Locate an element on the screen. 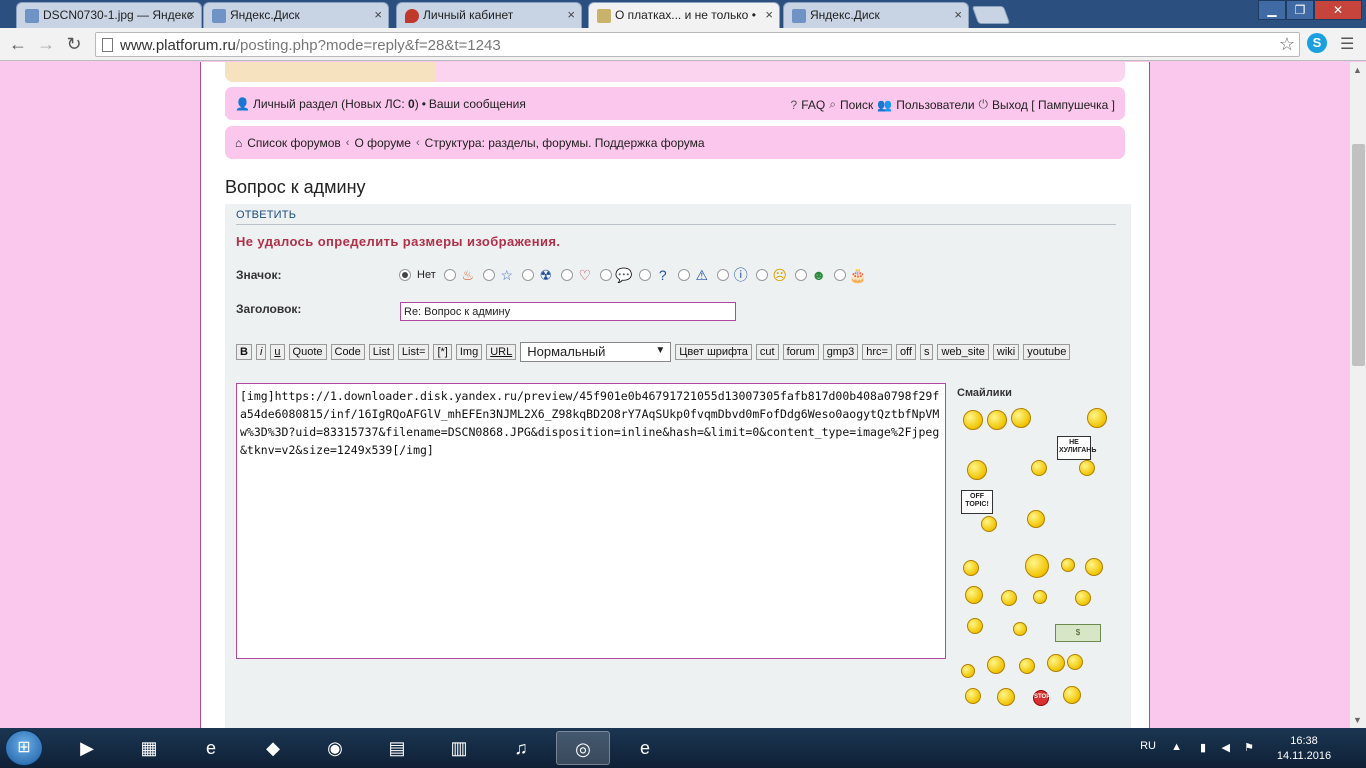  icon-radio-none is located at coordinates (405, 275).